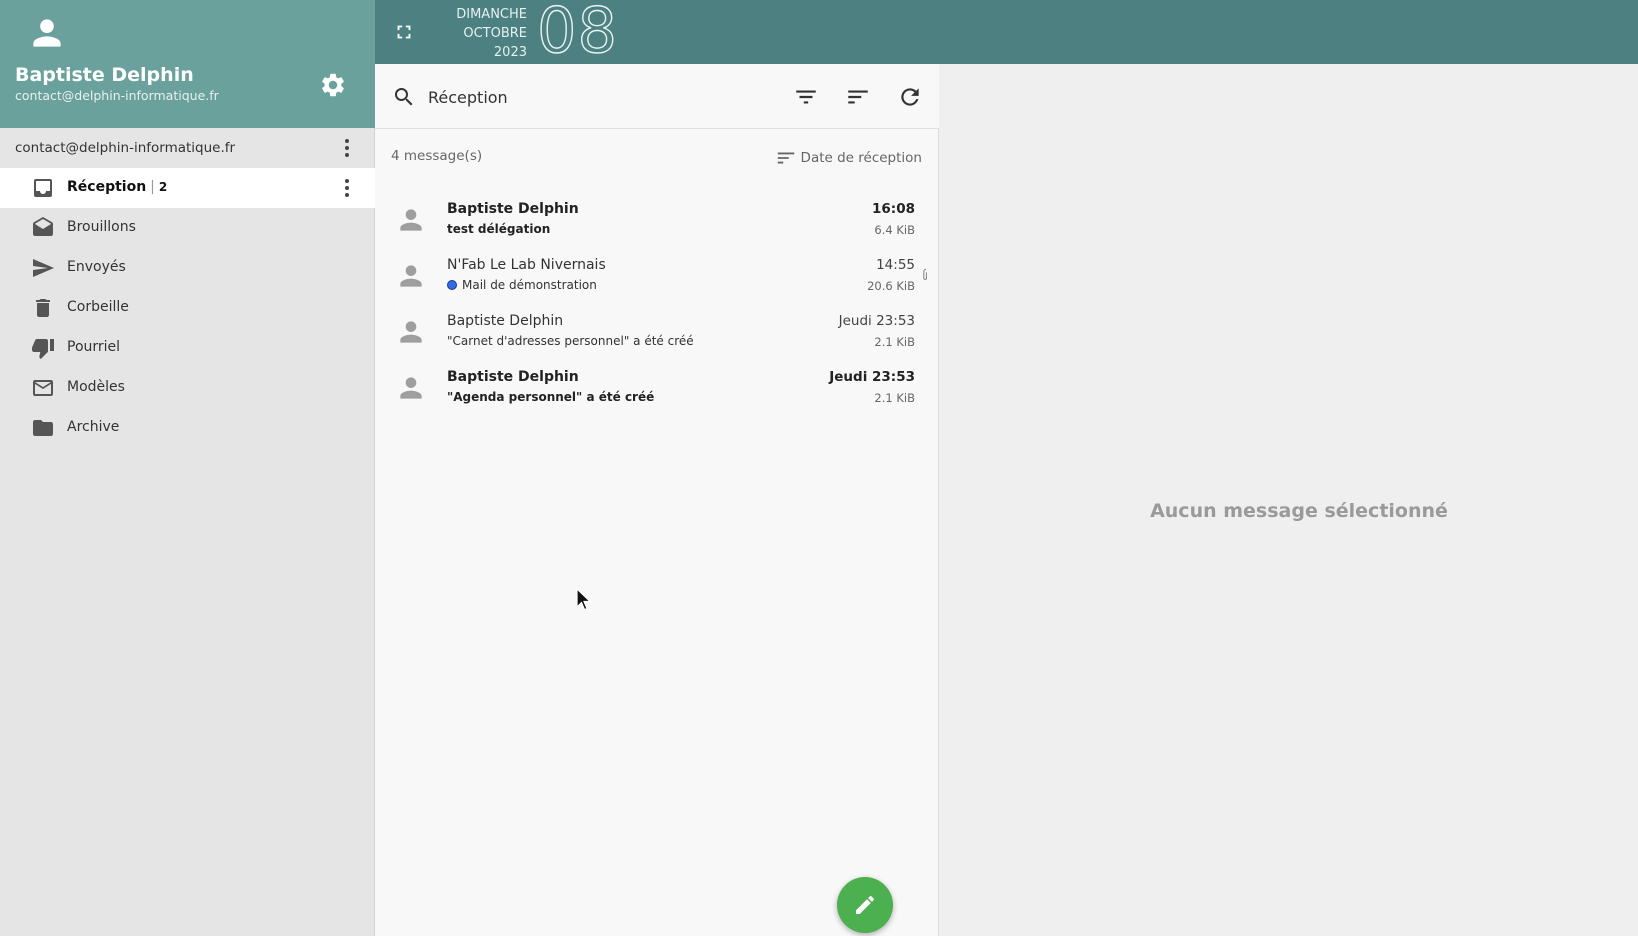 The height and width of the screenshot is (936, 1638). What do you see at coordinates (163, 187) in the screenshot?
I see `unread-count-badge: 2` at bounding box center [163, 187].